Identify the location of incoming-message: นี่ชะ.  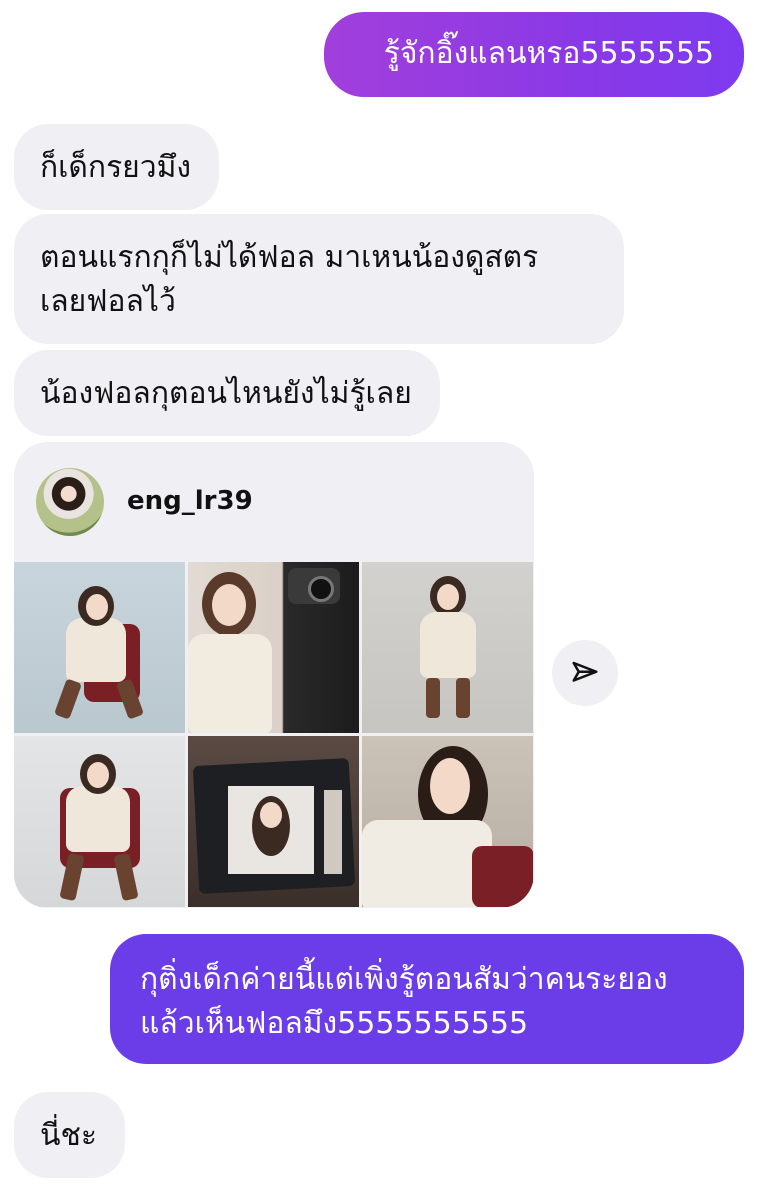
(69, 1135).